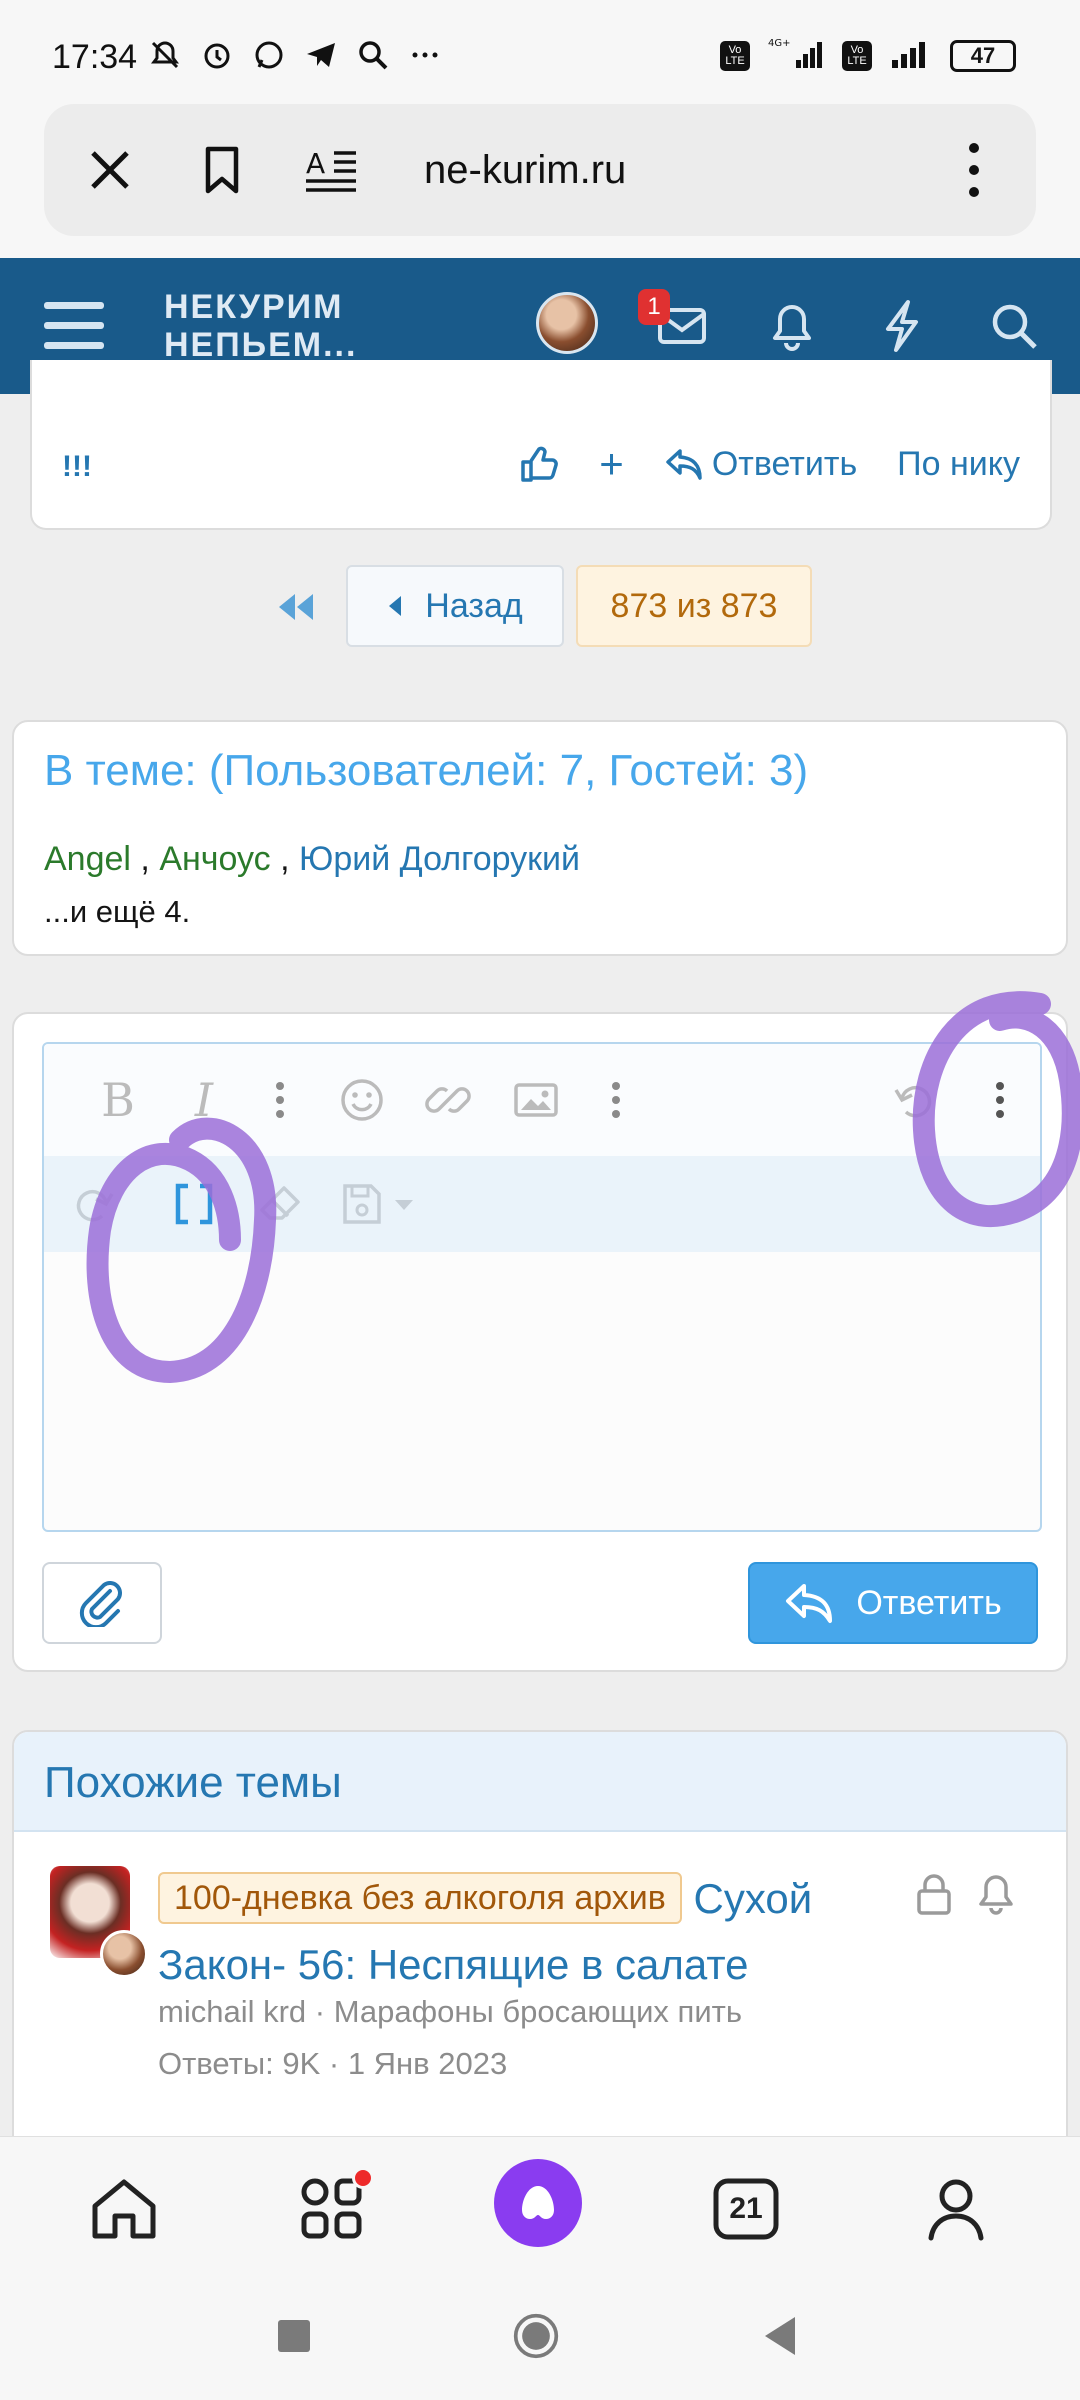  I want to click on site-search-icon, so click(1014, 326).